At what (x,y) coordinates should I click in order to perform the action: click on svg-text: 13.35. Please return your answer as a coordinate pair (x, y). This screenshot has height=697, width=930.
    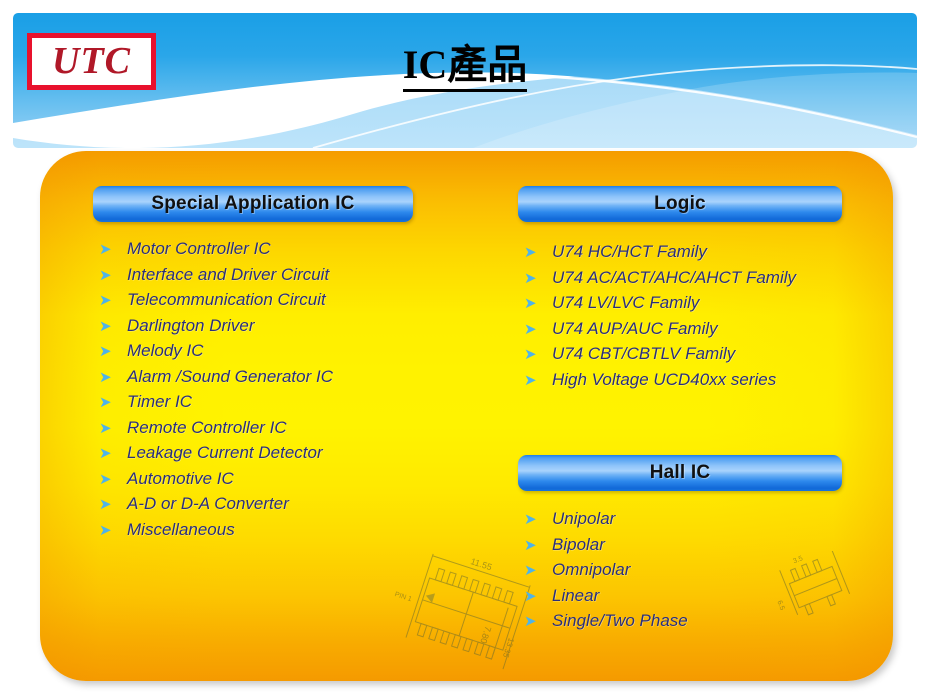
    Looking at the image, I should click on (508, 648).